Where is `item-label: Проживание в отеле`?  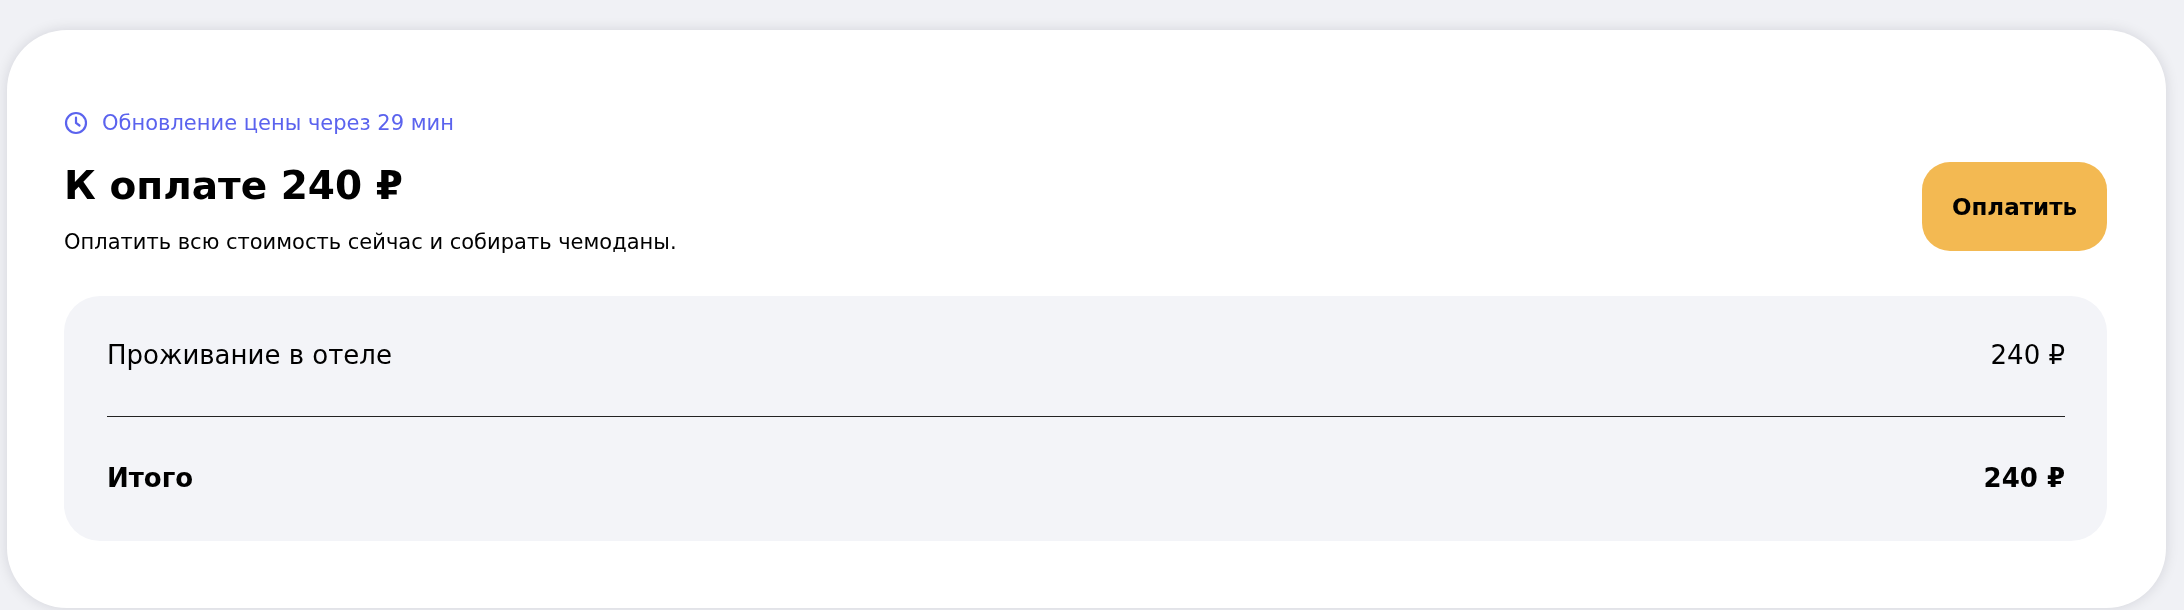 item-label: Проживание в отеле is located at coordinates (249, 354).